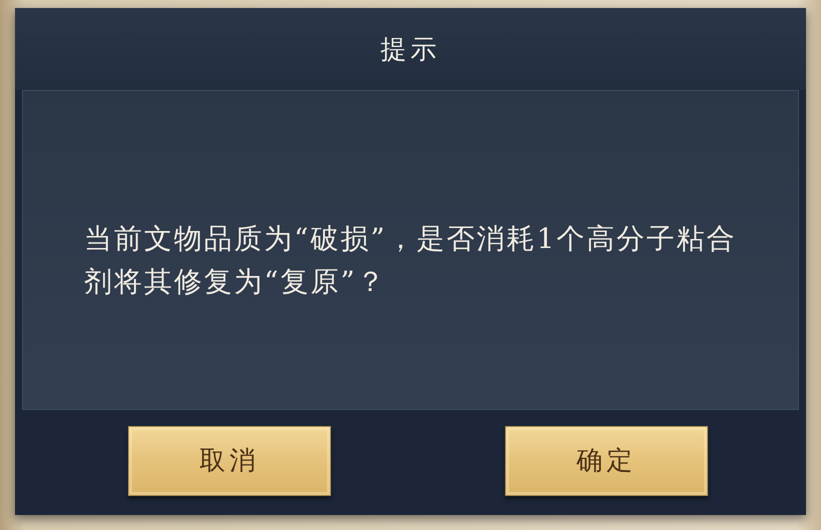 The width and height of the screenshot is (821, 530). What do you see at coordinates (606, 461) in the screenshot?
I see `confirm-button: 确定` at bounding box center [606, 461].